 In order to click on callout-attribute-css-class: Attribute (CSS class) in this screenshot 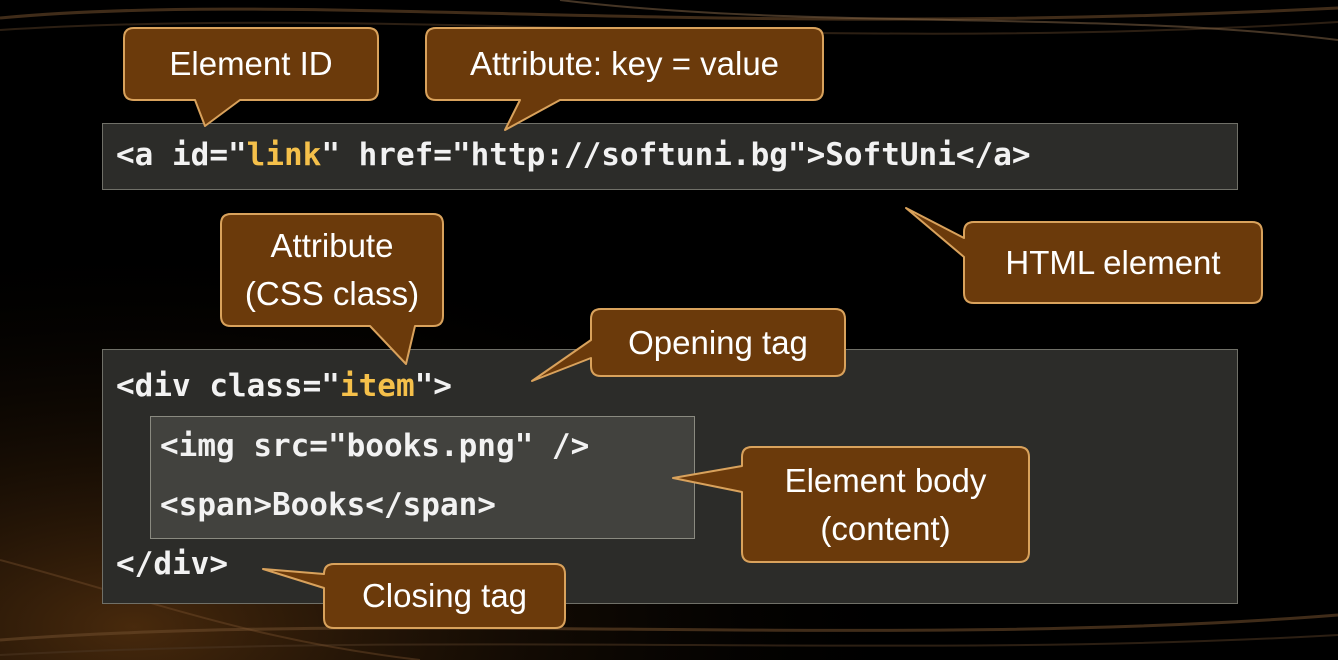, I will do `click(332, 270)`.